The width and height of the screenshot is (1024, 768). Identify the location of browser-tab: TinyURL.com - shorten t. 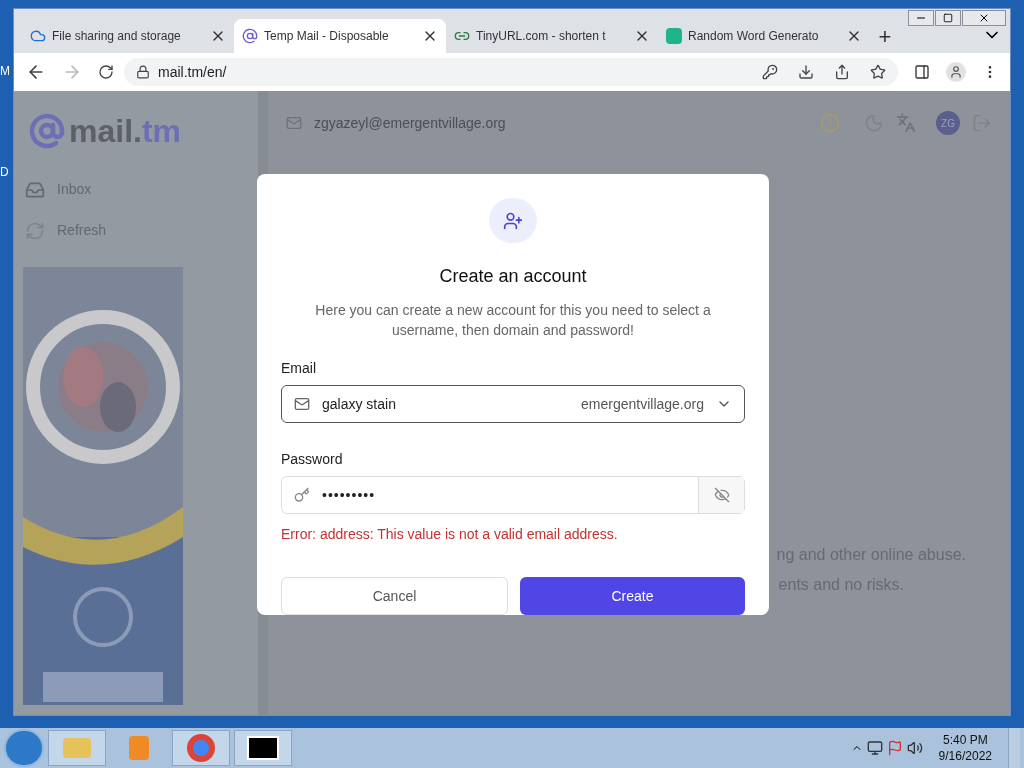
(552, 36).